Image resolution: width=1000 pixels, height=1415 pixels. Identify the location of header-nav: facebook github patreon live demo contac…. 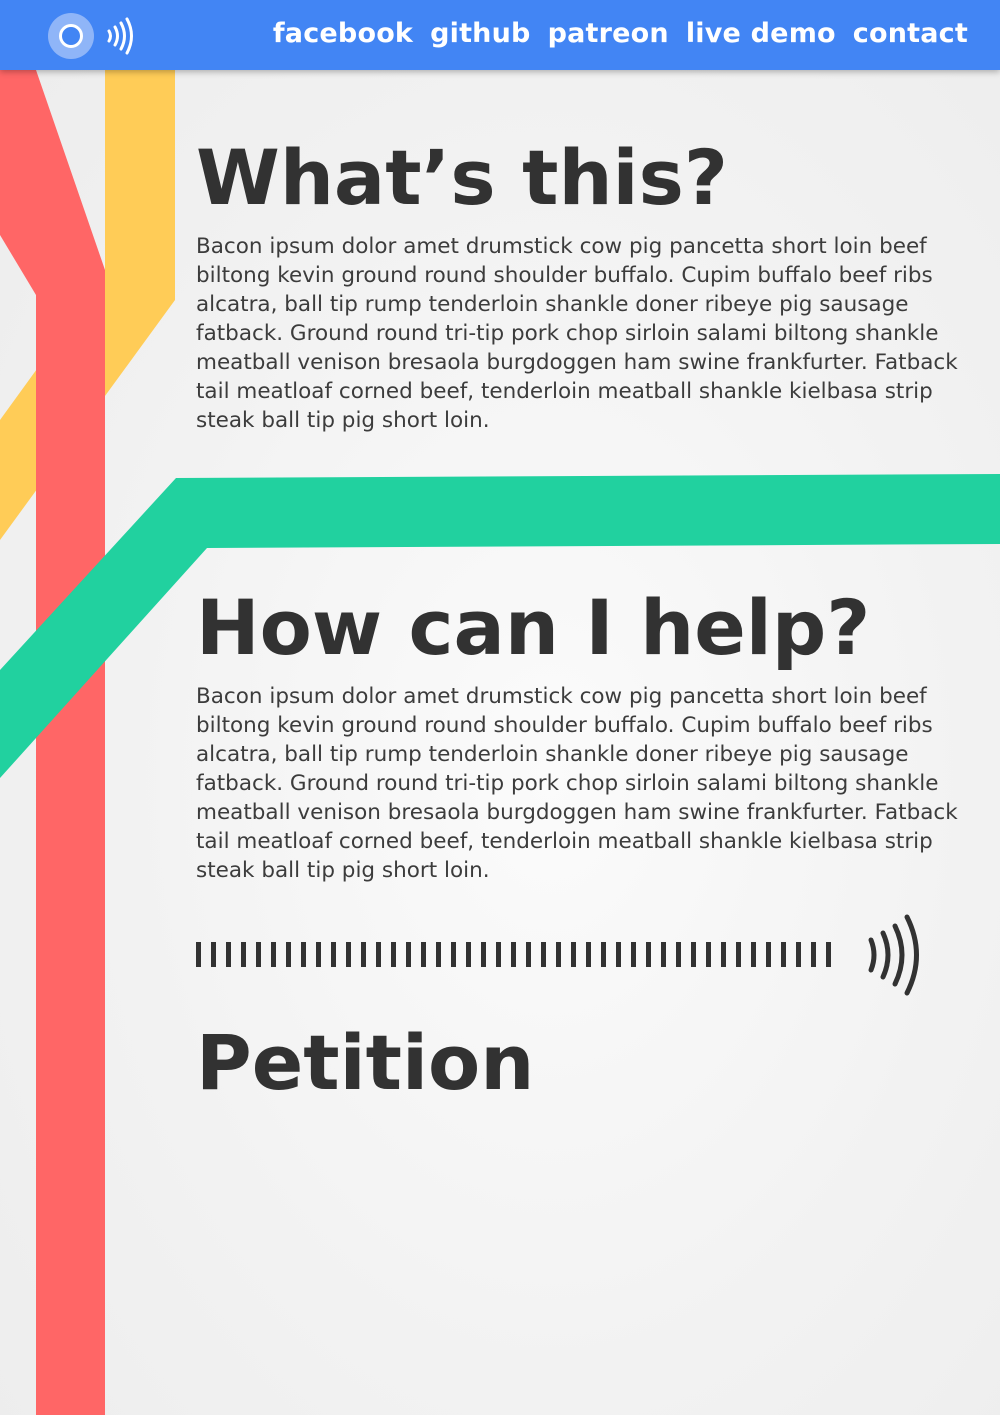
(620, 34).